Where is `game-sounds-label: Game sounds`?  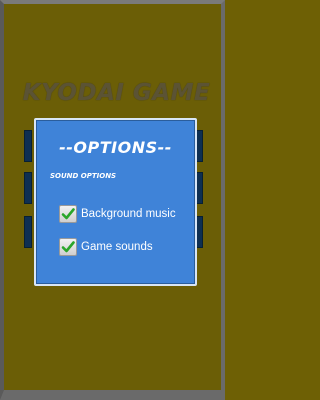
game-sounds-label: Game sounds is located at coordinates (117, 247).